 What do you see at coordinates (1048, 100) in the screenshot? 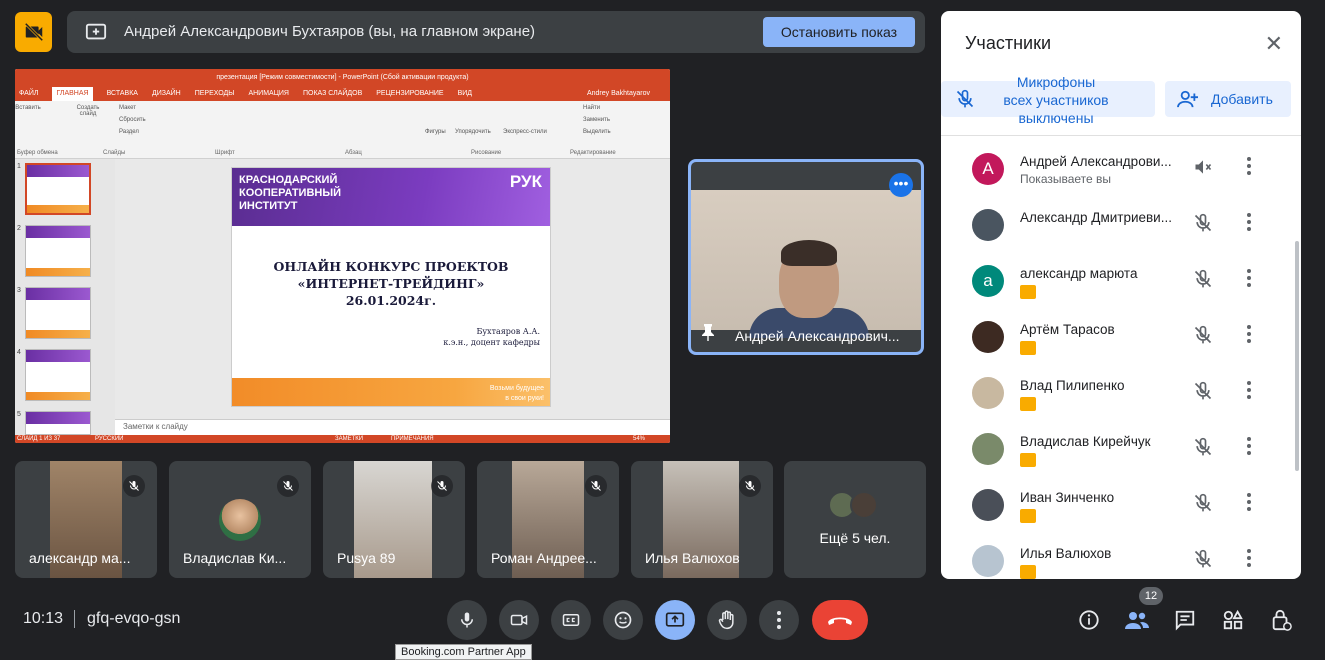
I see `mute-all-button: Микрофоны всех участников выключены` at bounding box center [1048, 100].